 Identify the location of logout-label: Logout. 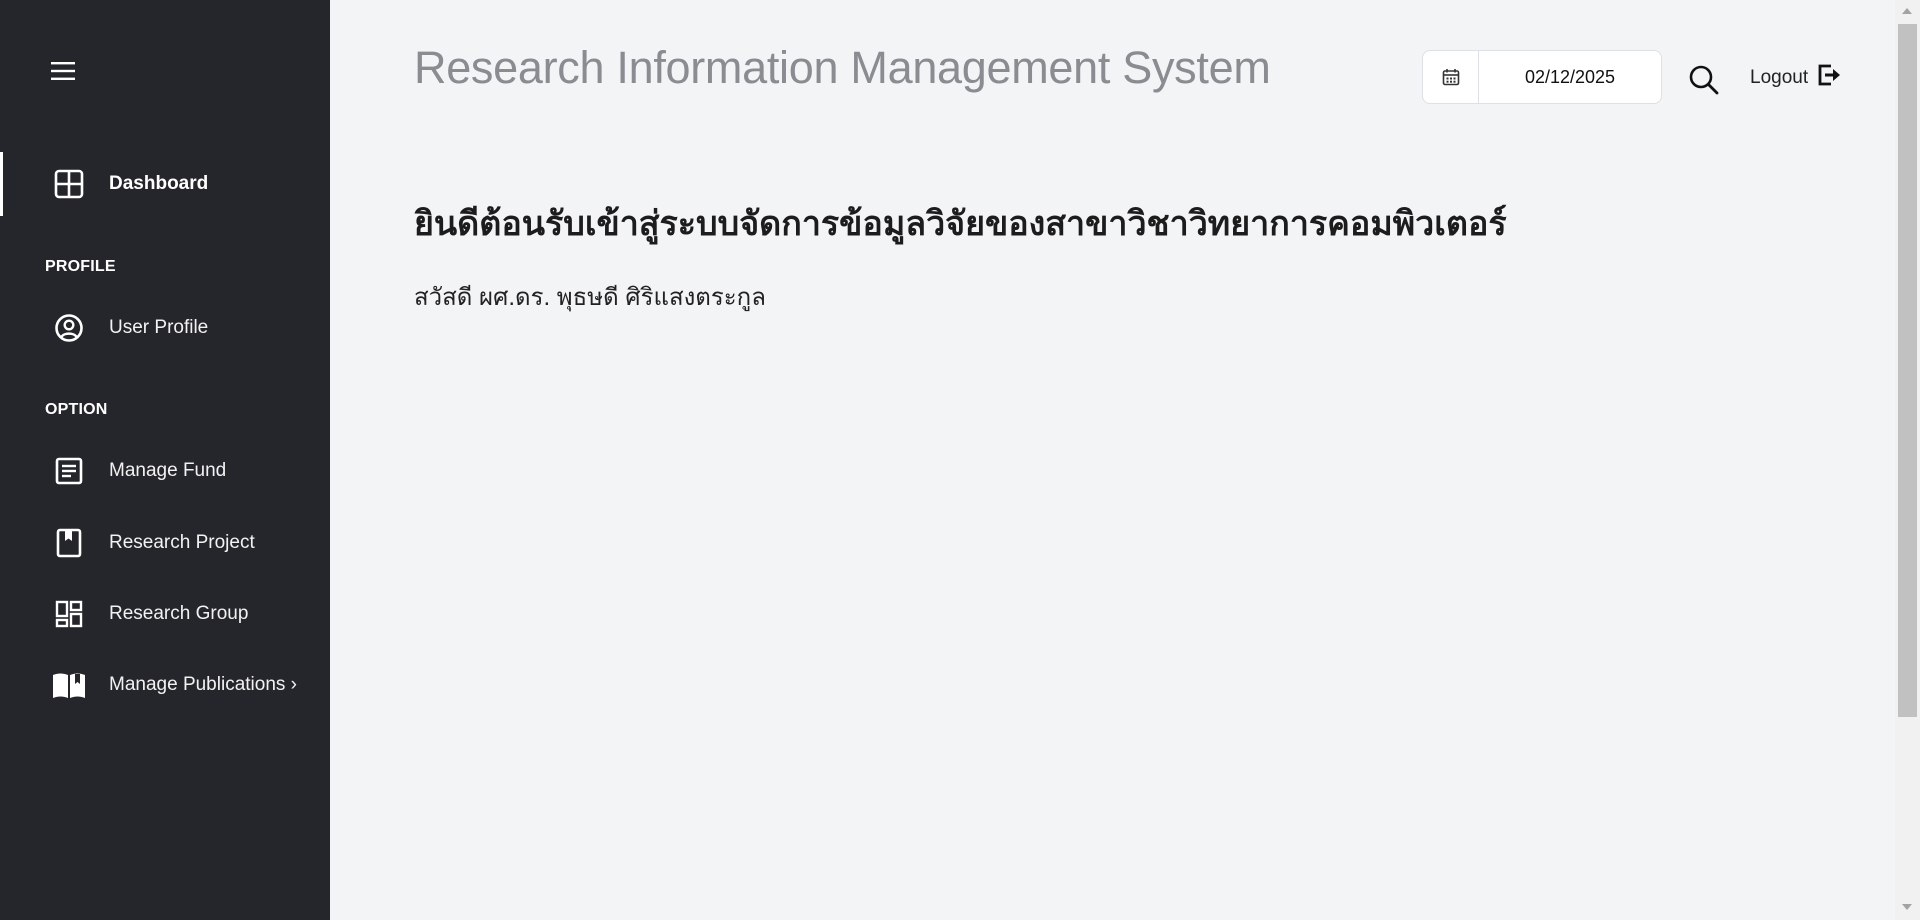
(1779, 77).